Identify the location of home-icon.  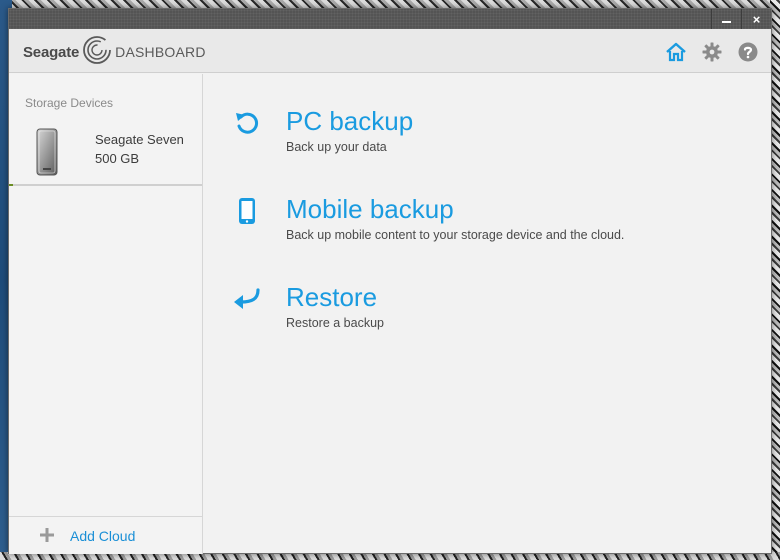
(676, 52).